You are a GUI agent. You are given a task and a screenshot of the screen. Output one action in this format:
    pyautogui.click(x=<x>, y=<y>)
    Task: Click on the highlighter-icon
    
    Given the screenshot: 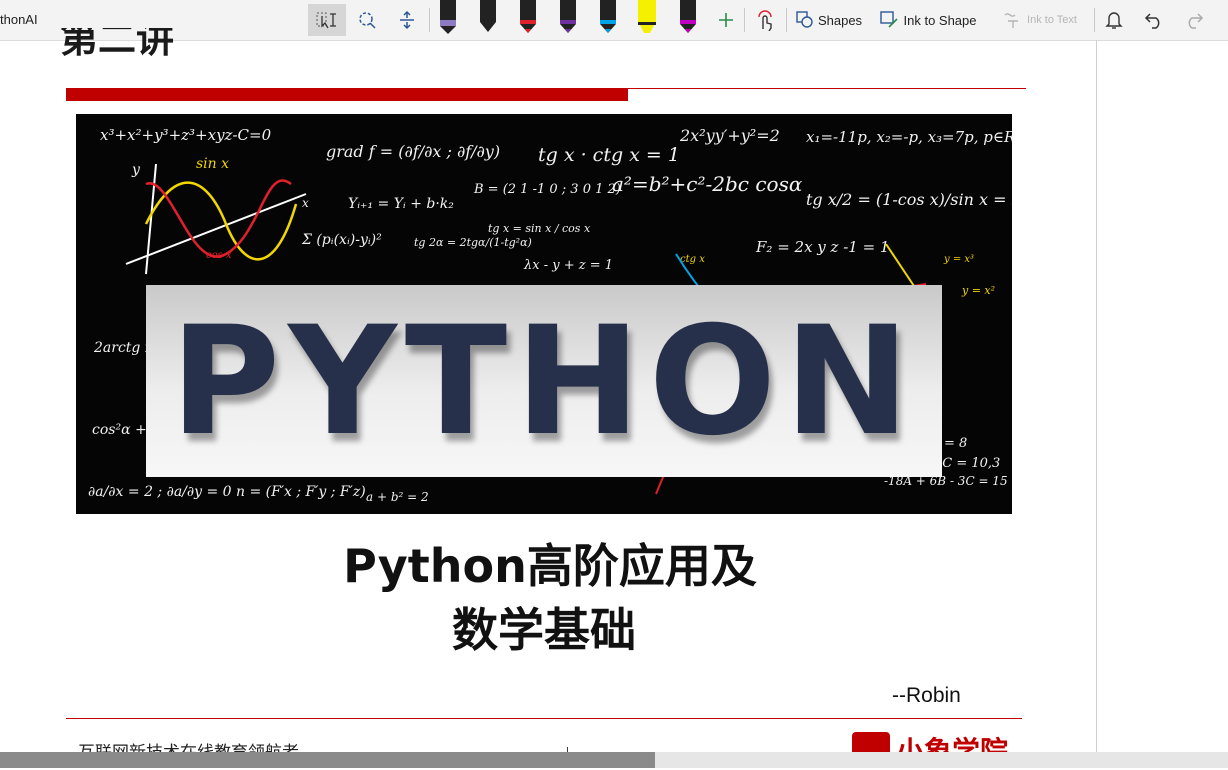 What is the action you would take?
    pyautogui.click(x=647, y=16)
    